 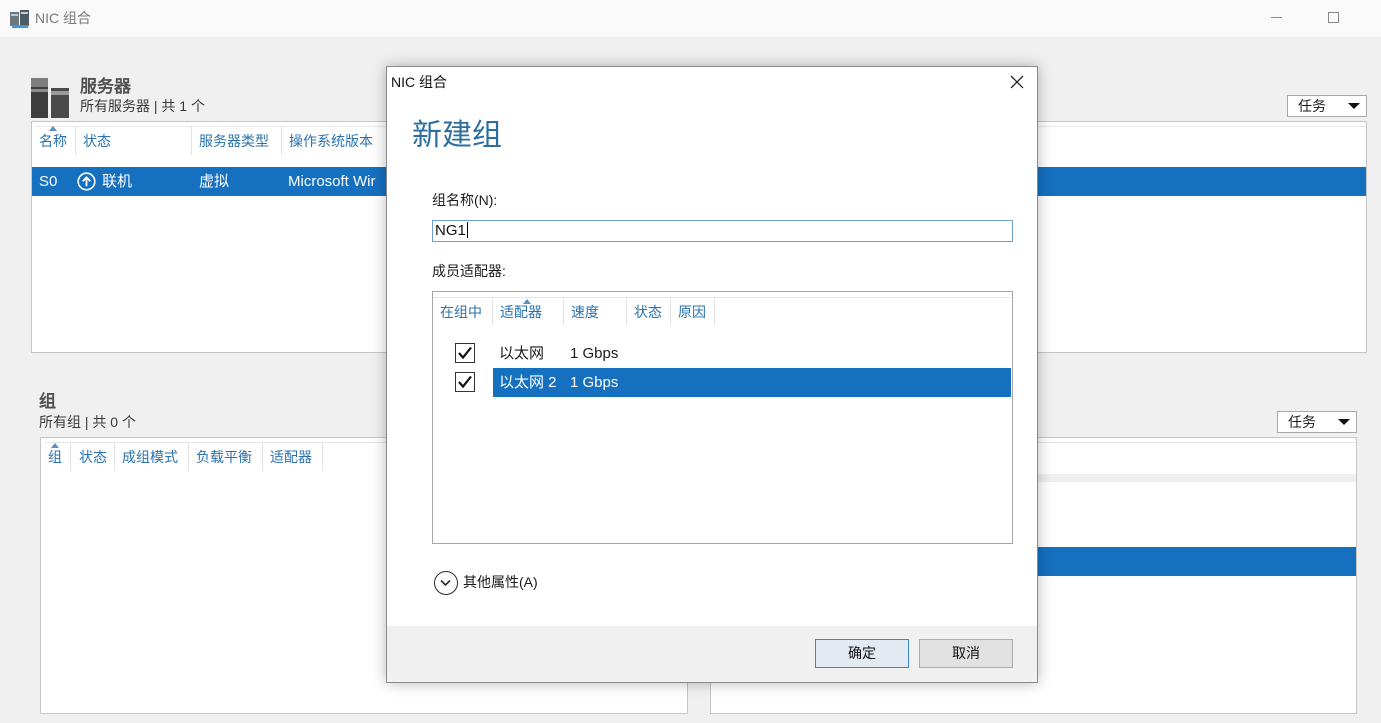 I want to click on column-header-adapters: 适配器, so click(x=291, y=457).